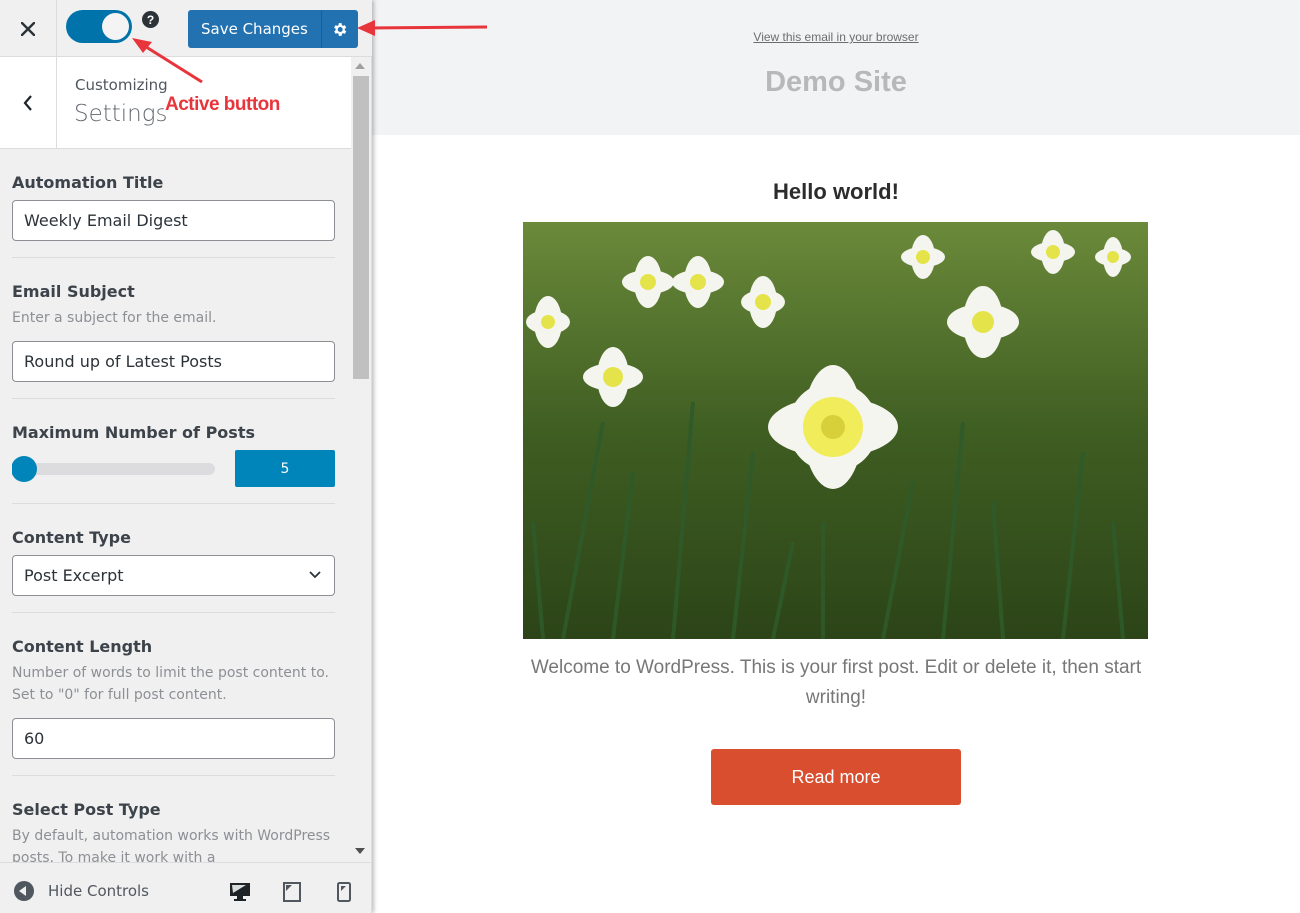 The height and width of the screenshot is (913, 1300). Describe the element at coordinates (186, 28) in the screenshot. I see `customizer-topbar: ? Save Changes` at that location.